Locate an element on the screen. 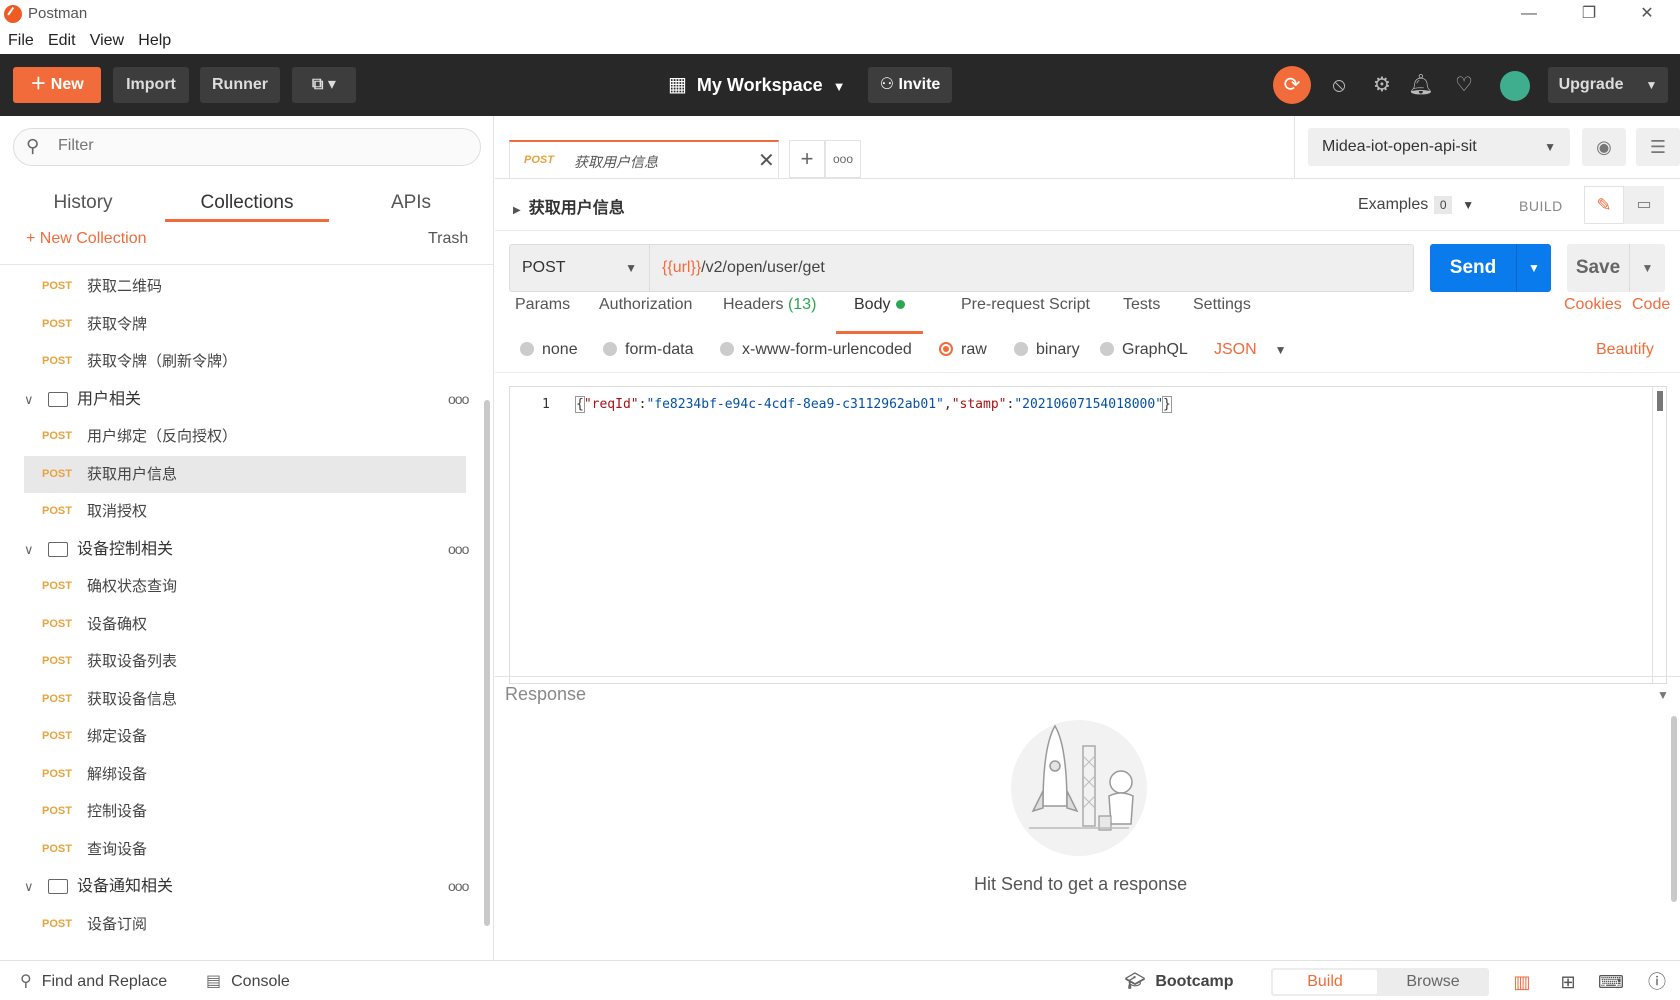  import-button: Import is located at coordinates (151, 85).